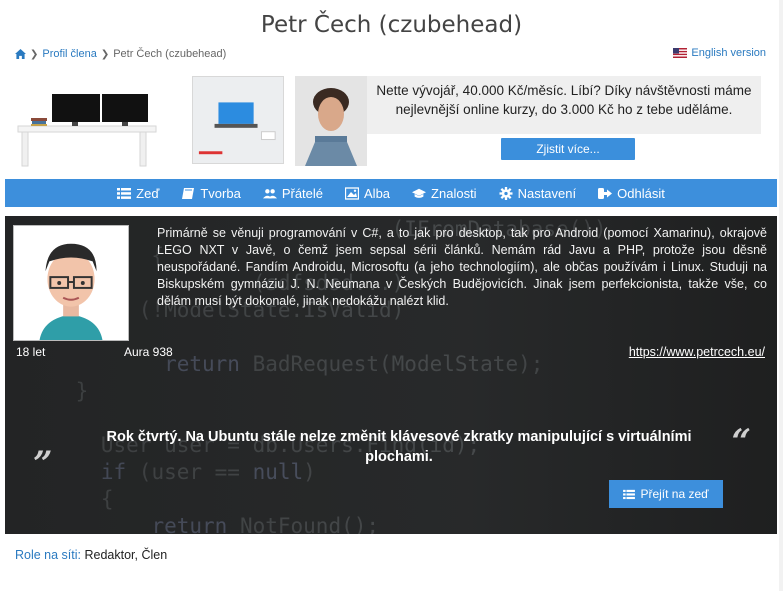 This screenshot has height=591, width=783. I want to click on english-version-link: English version, so click(719, 53).